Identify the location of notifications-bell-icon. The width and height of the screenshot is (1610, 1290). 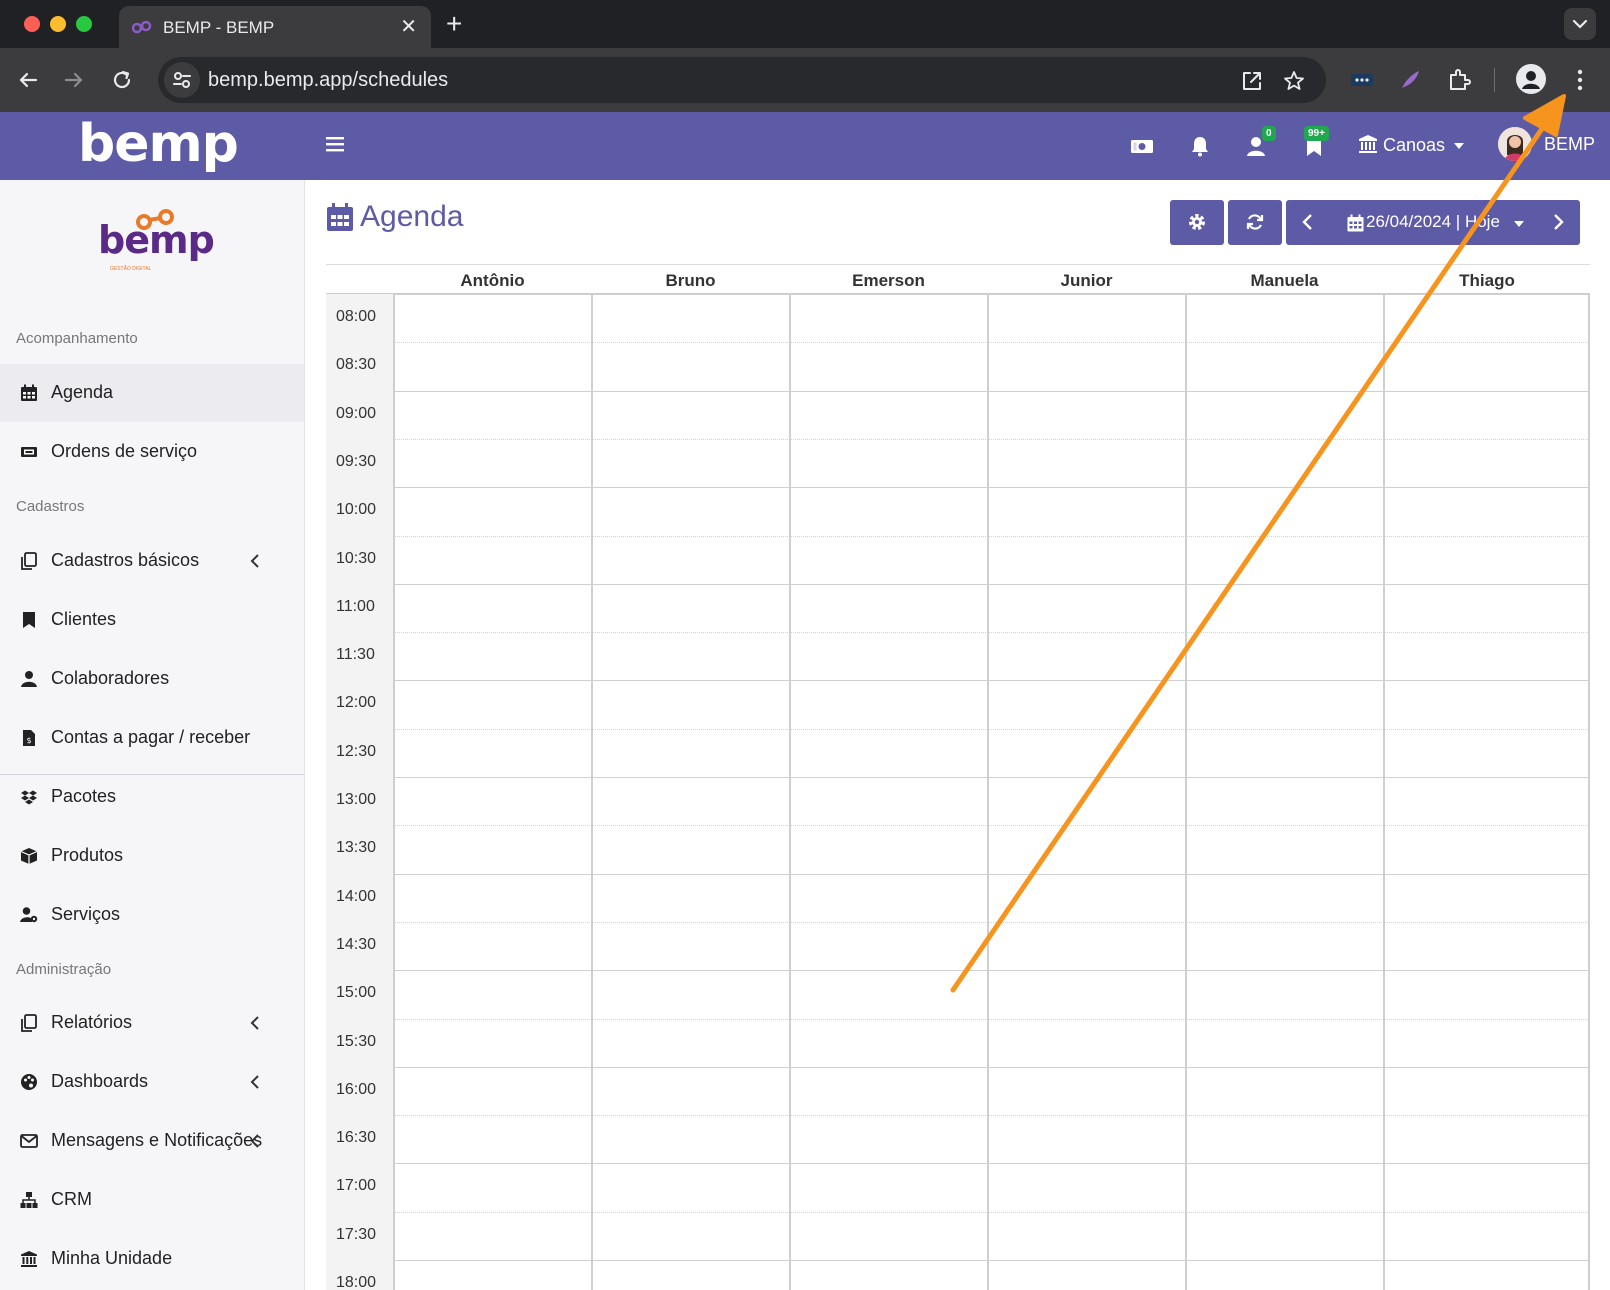
(1200, 146).